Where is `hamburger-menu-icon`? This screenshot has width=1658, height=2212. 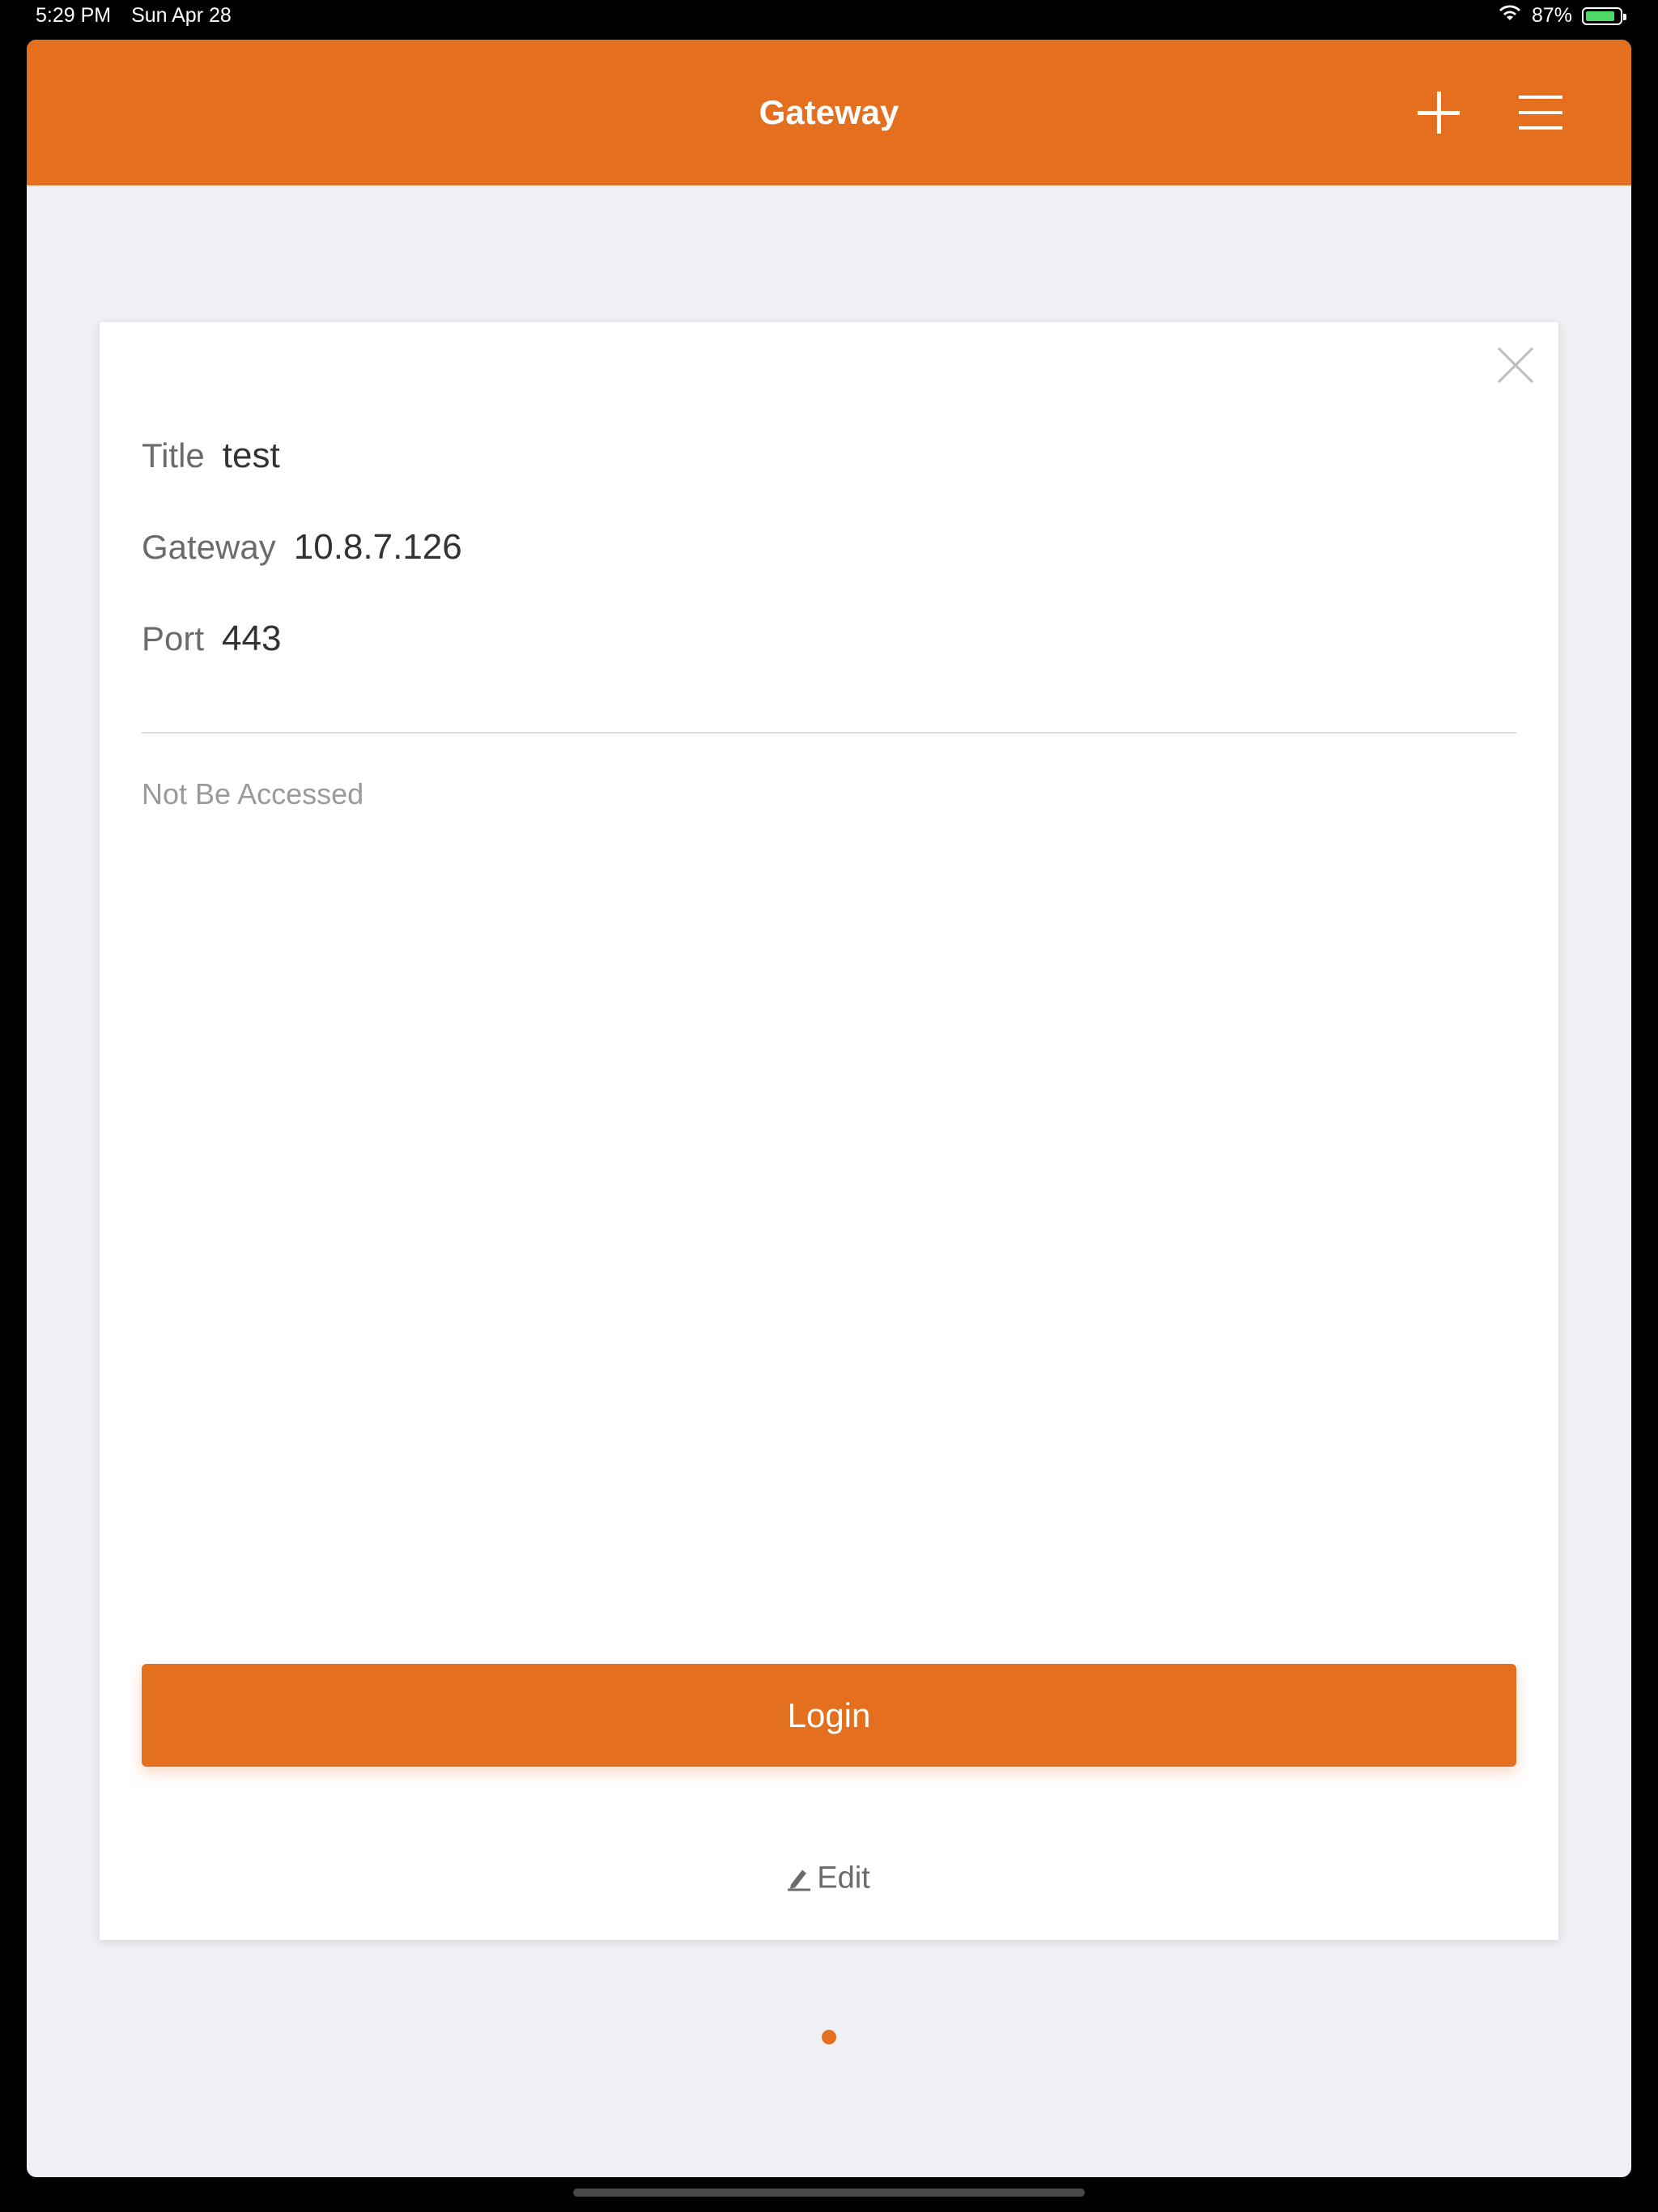
hamburger-menu-icon is located at coordinates (1540, 113).